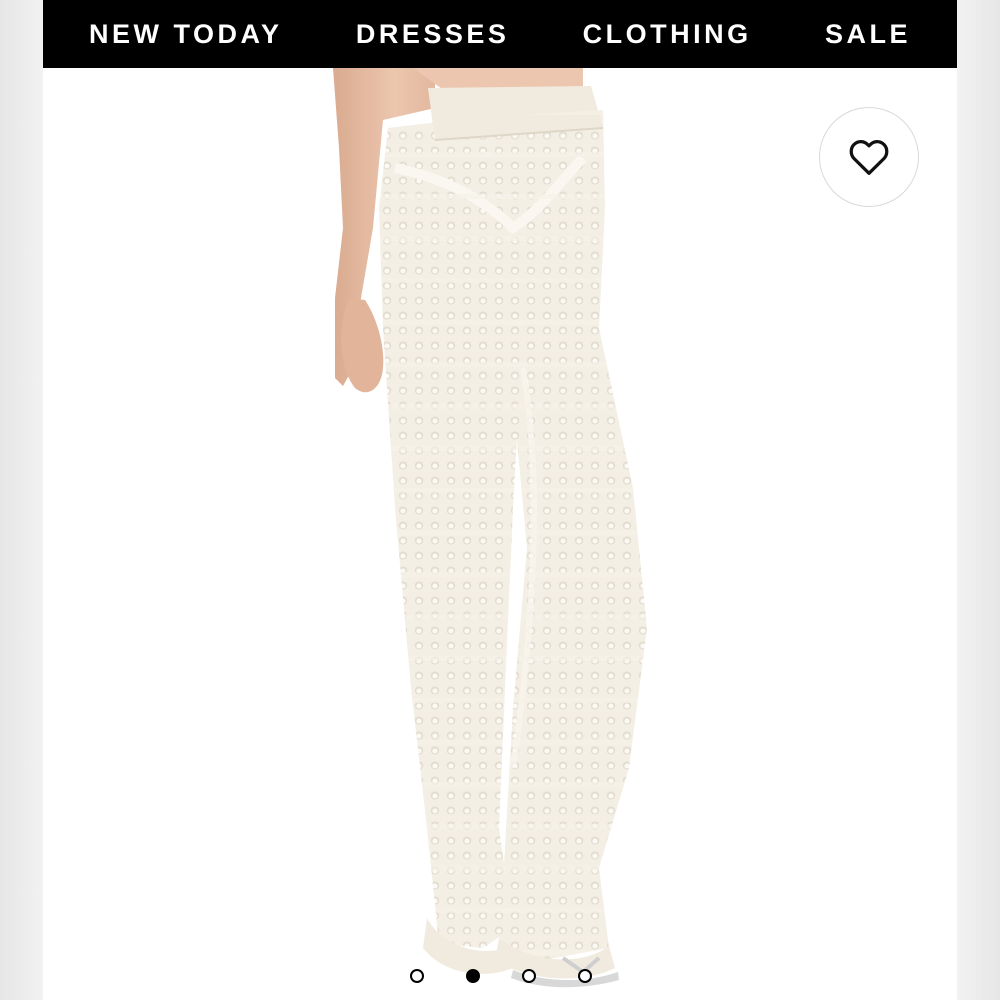  What do you see at coordinates (433, 34) in the screenshot?
I see `nav-item-dresses: DRESSES` at bounding box center [433, 34].